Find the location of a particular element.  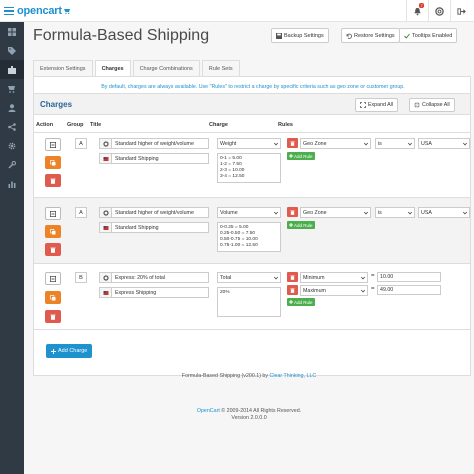

opencart-link: OpenCart is located at coordinates (208, 411).